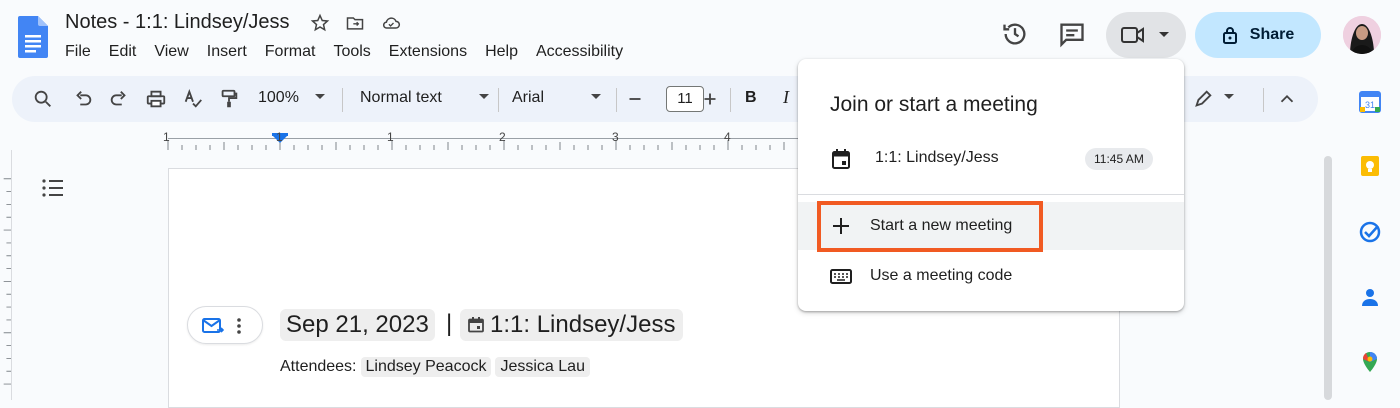 This screenshot has width=1400, height=408. What do you see at coordinates (941, 275) in the screenshot?
I see `meeting-code-label: Use a meeting code` at bounding box center [941, 275].